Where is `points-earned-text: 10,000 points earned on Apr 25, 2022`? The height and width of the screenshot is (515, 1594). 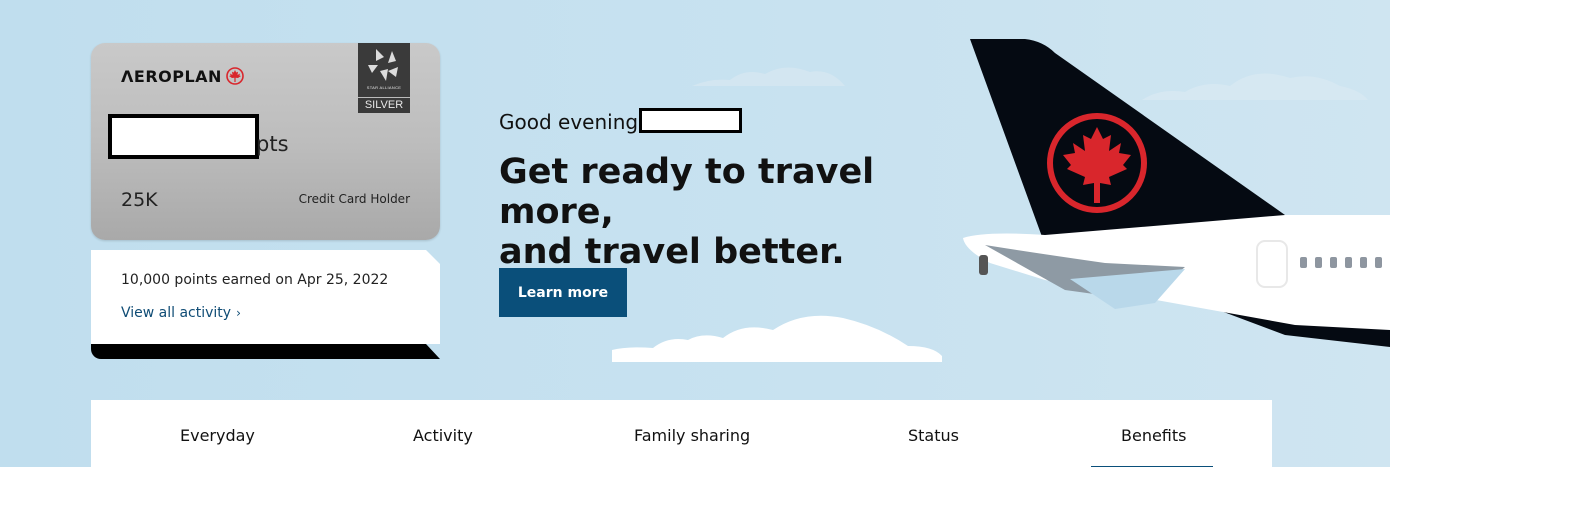 points-earned-text: 10,000 points earned on Apr 25, 2022 is located at coordinates (255, 280).